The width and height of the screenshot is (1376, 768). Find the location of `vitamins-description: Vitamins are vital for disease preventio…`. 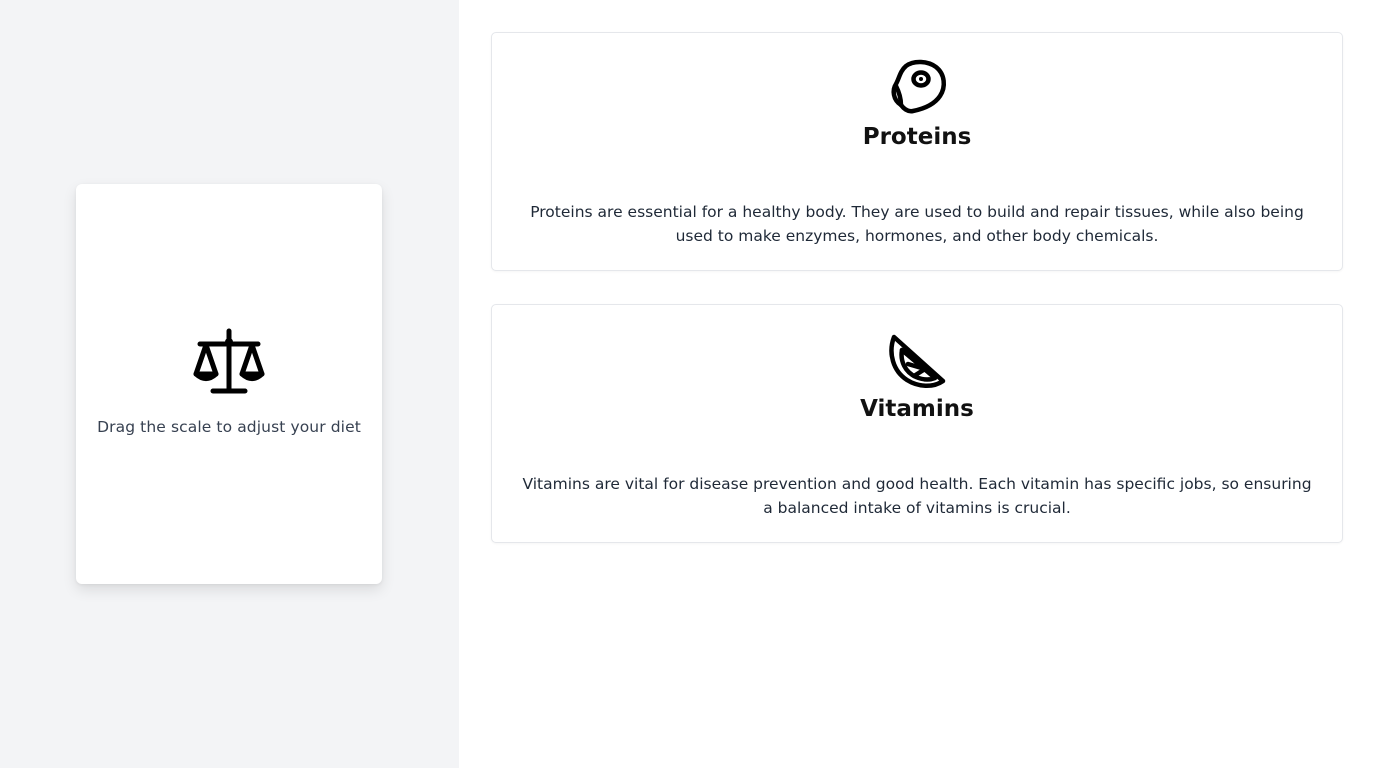

vitamins-description: Vitamins are vital for disease preventio… is located at coordinates (917, 496).